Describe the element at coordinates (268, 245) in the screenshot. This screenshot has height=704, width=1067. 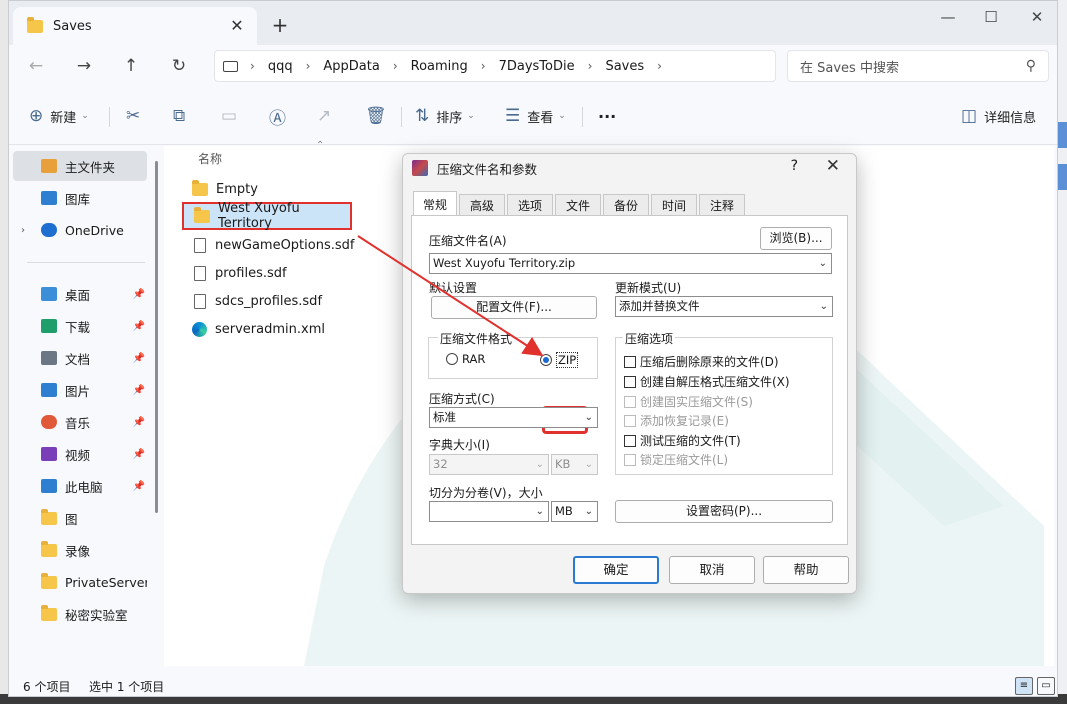
I see `list-item: newGameOptions.sdf` at that location.